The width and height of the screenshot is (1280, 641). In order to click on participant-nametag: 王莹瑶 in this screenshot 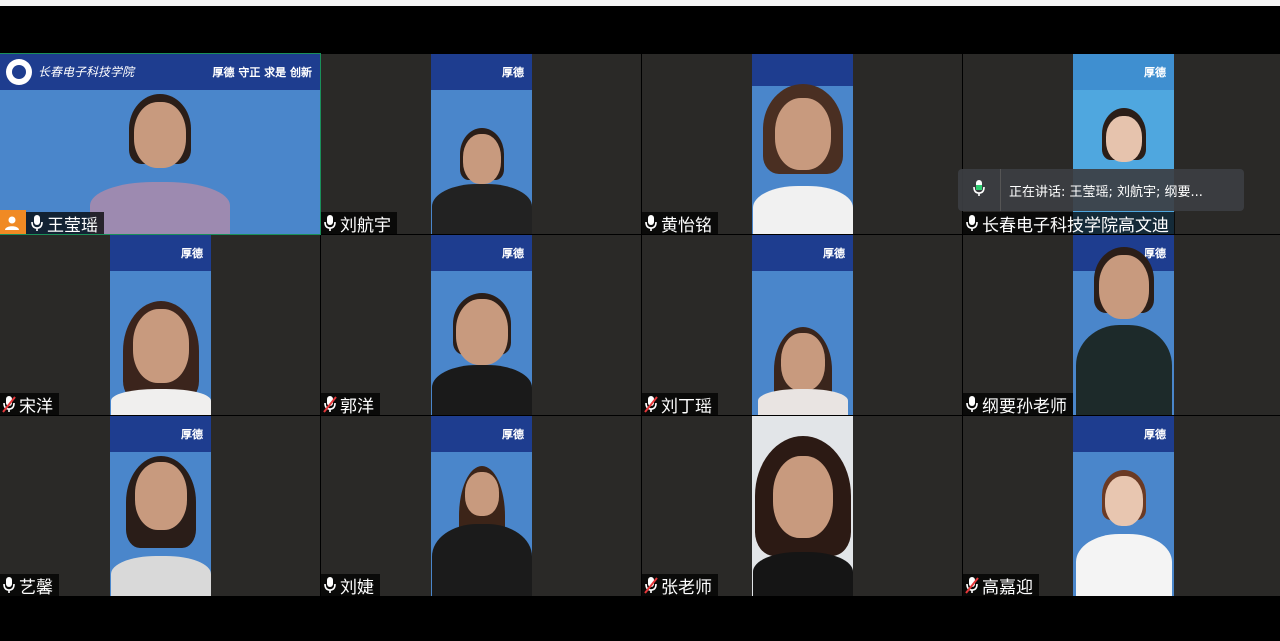, I will do `click(52, 222)`.